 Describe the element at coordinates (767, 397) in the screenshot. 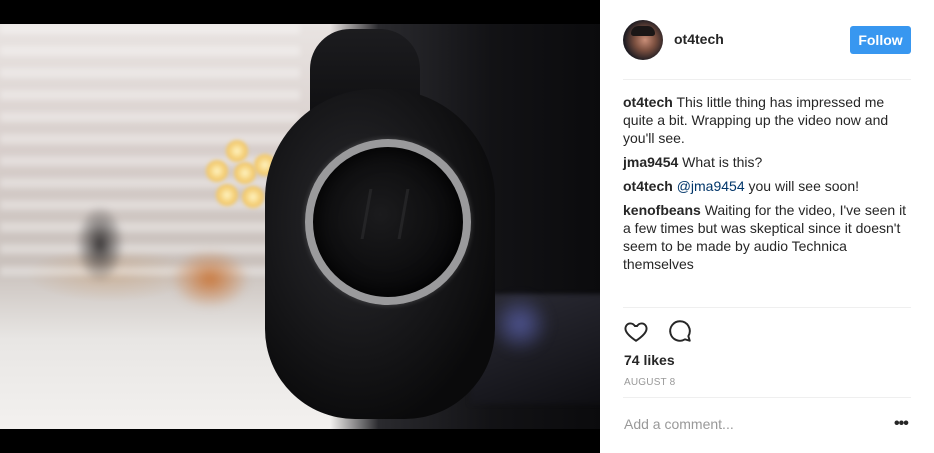

I see `add-comment-divider` at that location.